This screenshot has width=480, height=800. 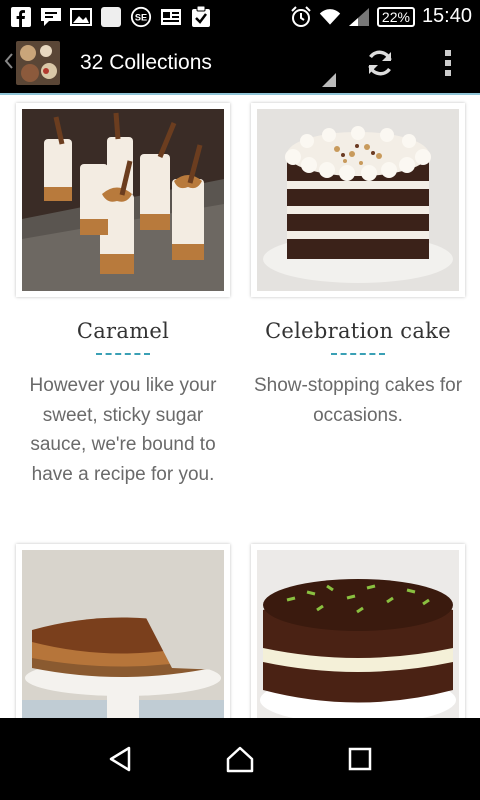 I want to click on collection-title: Celebration cake, so click(x=358, y=331).